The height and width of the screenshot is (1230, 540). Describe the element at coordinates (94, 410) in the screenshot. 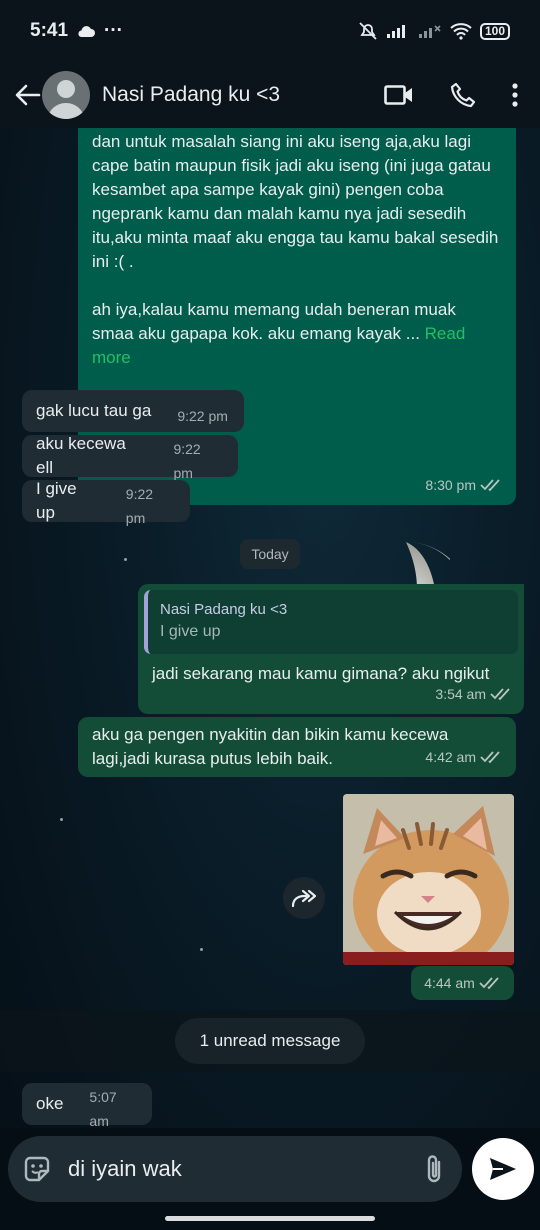

I see `message-text: gak lucu tau ga` at that location.